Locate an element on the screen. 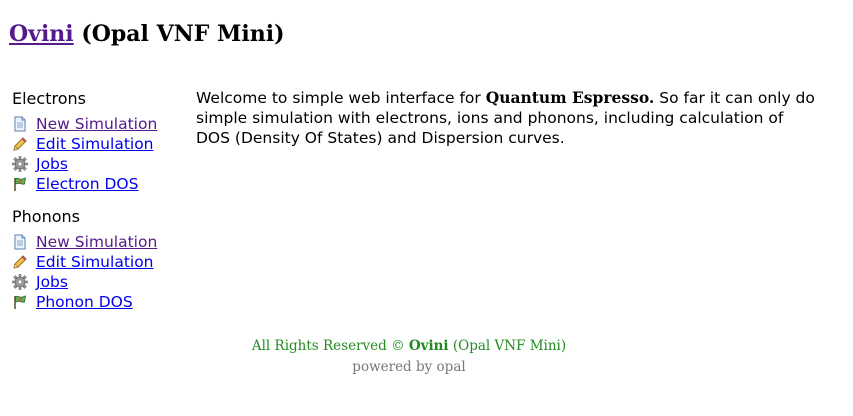 The width and height of the screenshot is (853, 416). electrons-new-simulation-link: New Simulation is located at coordinates (93, 124).